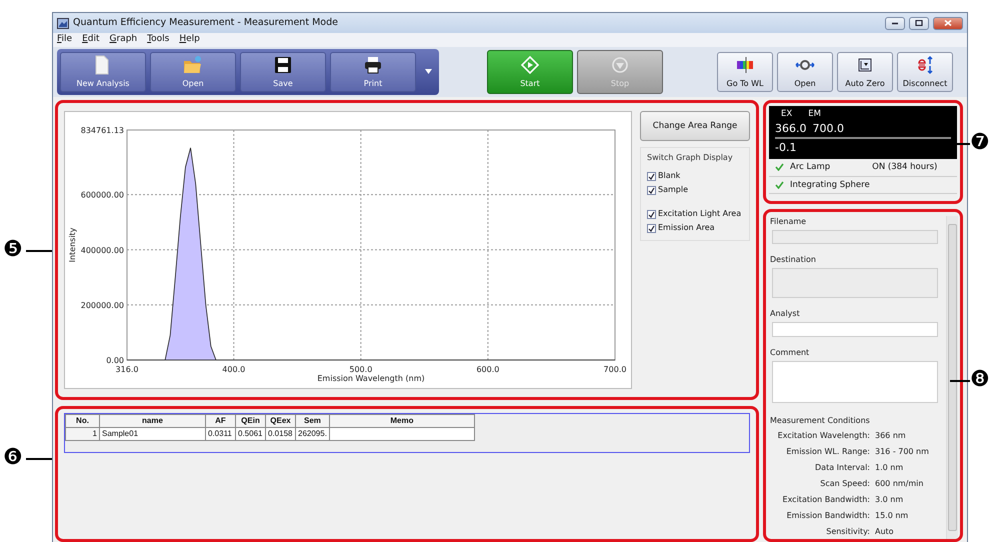 Image resolution: width=991 pixels, height=542 pixels. Describe the element at coordinates (891, 516) in the screenshot. I see `condition-value: 15.0 nm` at that location.